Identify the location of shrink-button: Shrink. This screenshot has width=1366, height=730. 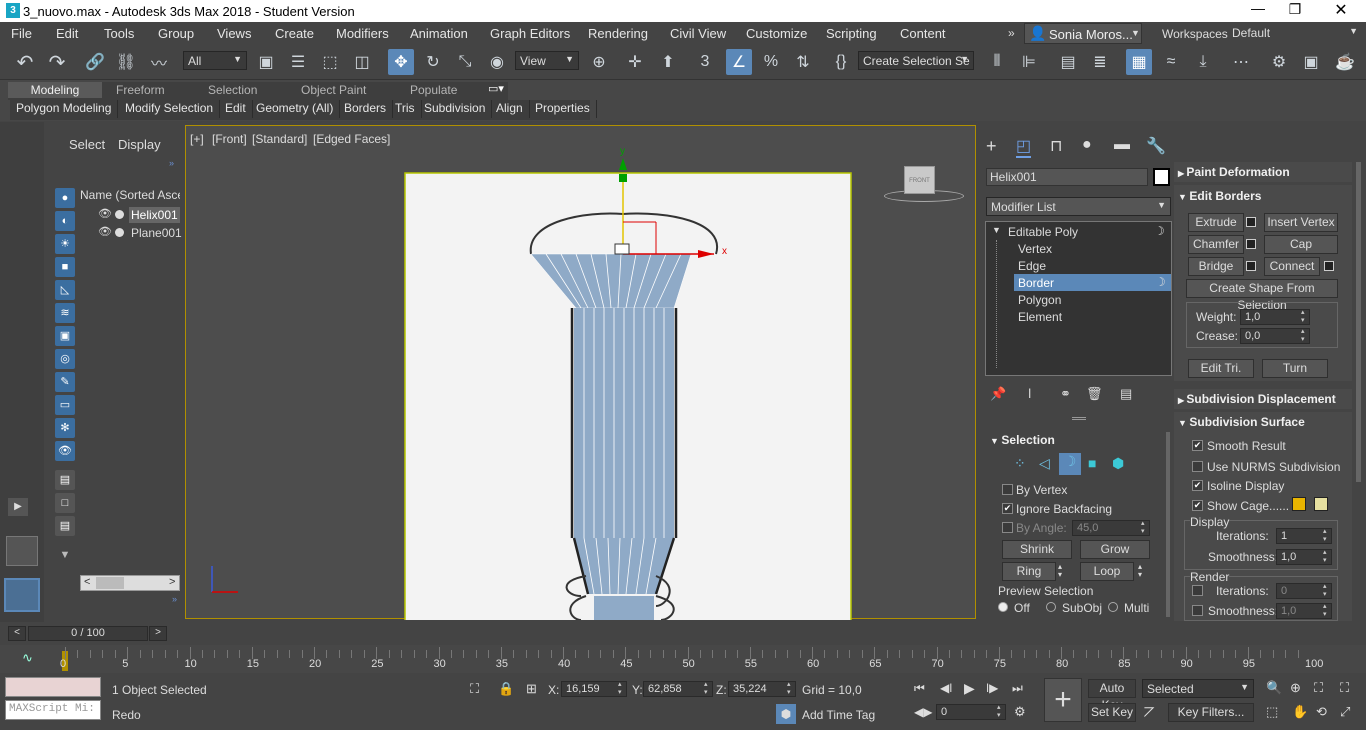
(1037, 549).